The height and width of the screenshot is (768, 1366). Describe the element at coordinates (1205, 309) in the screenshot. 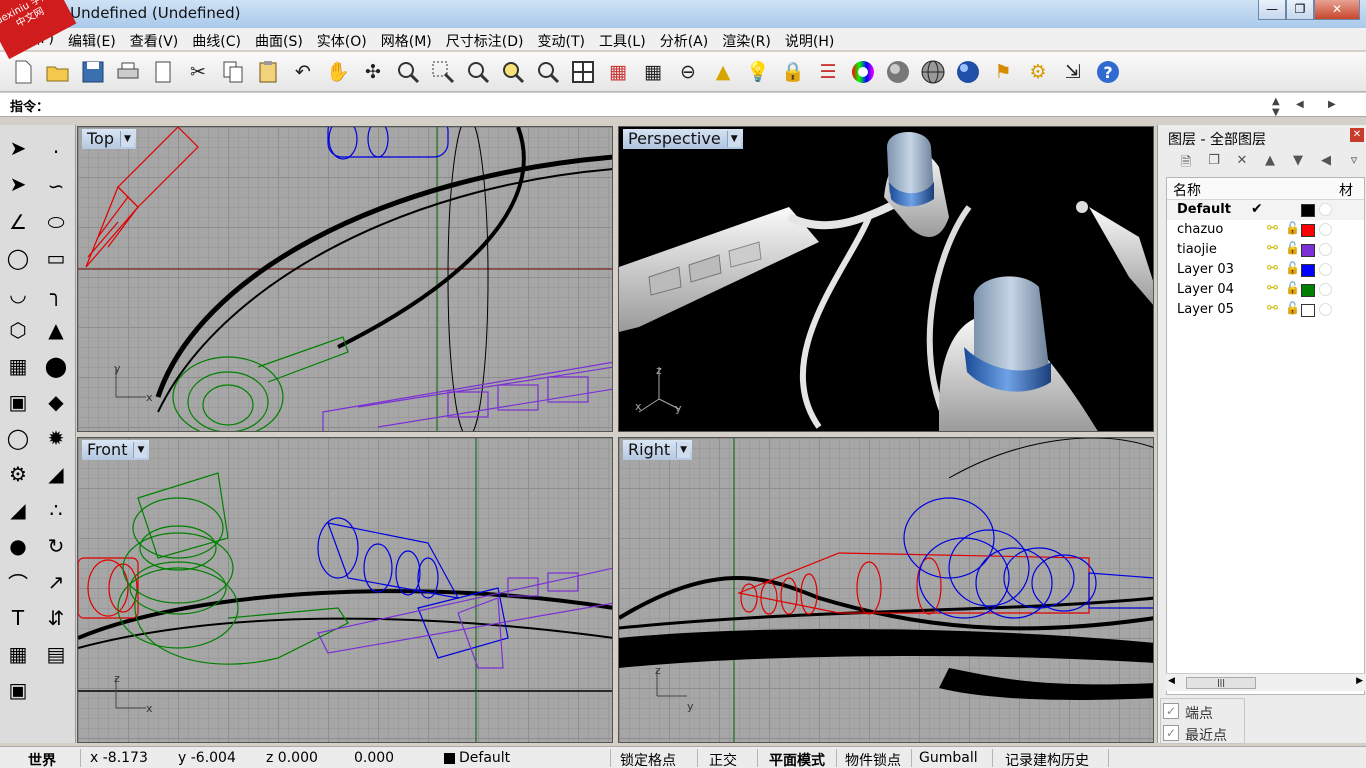

I see `layer-name: Layer 05` at that location.